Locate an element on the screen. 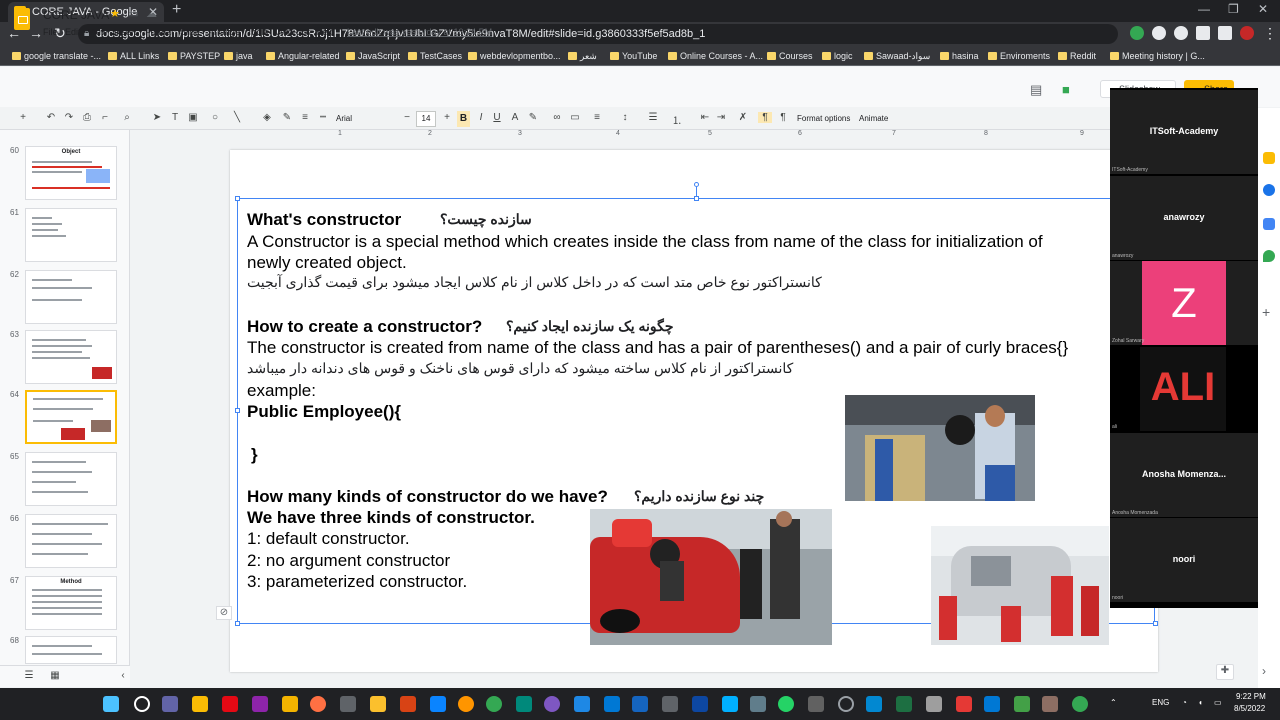  bookmark-item: Sawaad-سواد is located at coordinates (896, 56).